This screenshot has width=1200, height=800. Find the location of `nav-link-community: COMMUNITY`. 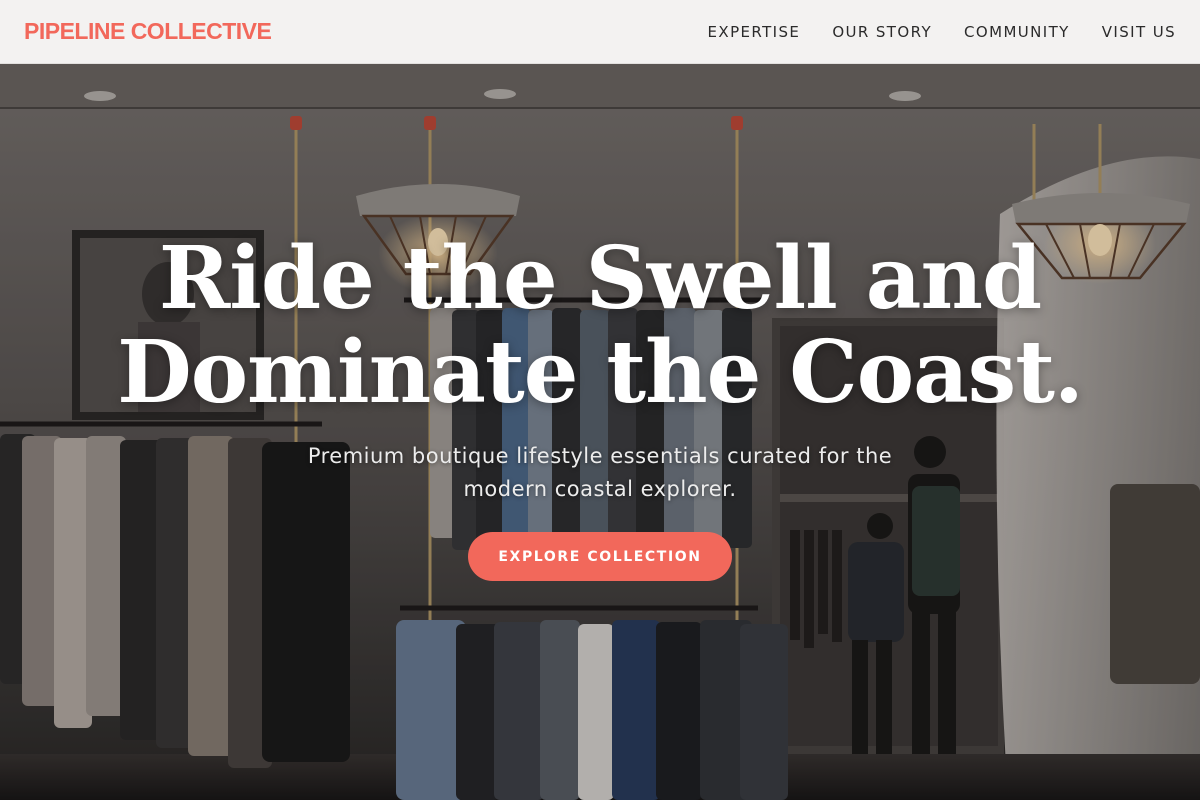

nav-link-community: COMMUNITY is located at coordinates (1017, 32).